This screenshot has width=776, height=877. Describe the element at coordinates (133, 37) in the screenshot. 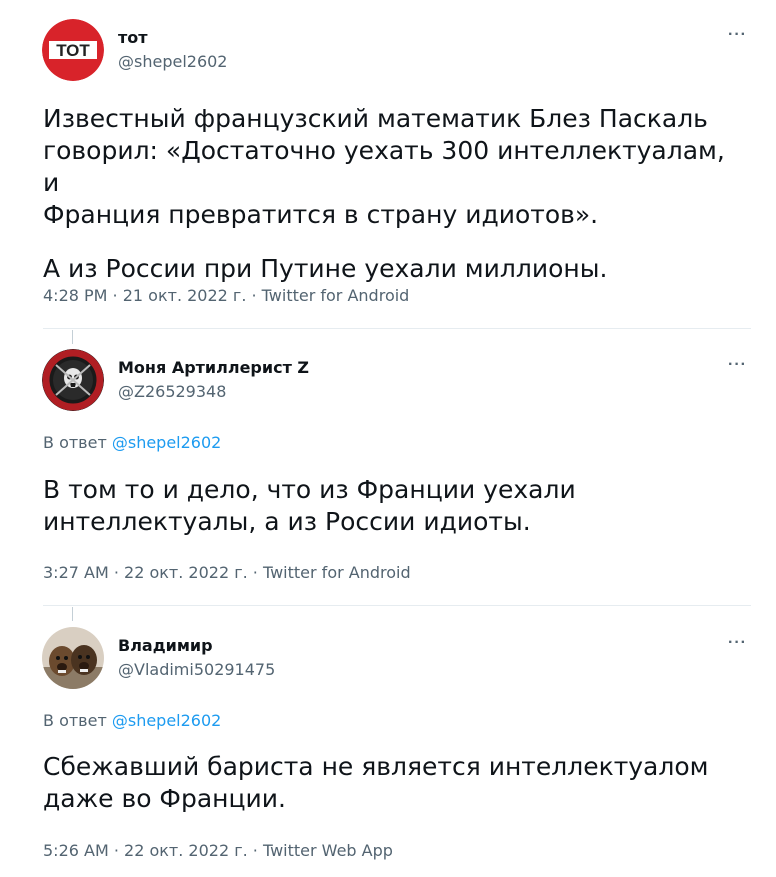

I see `author-name: тот` at that location.